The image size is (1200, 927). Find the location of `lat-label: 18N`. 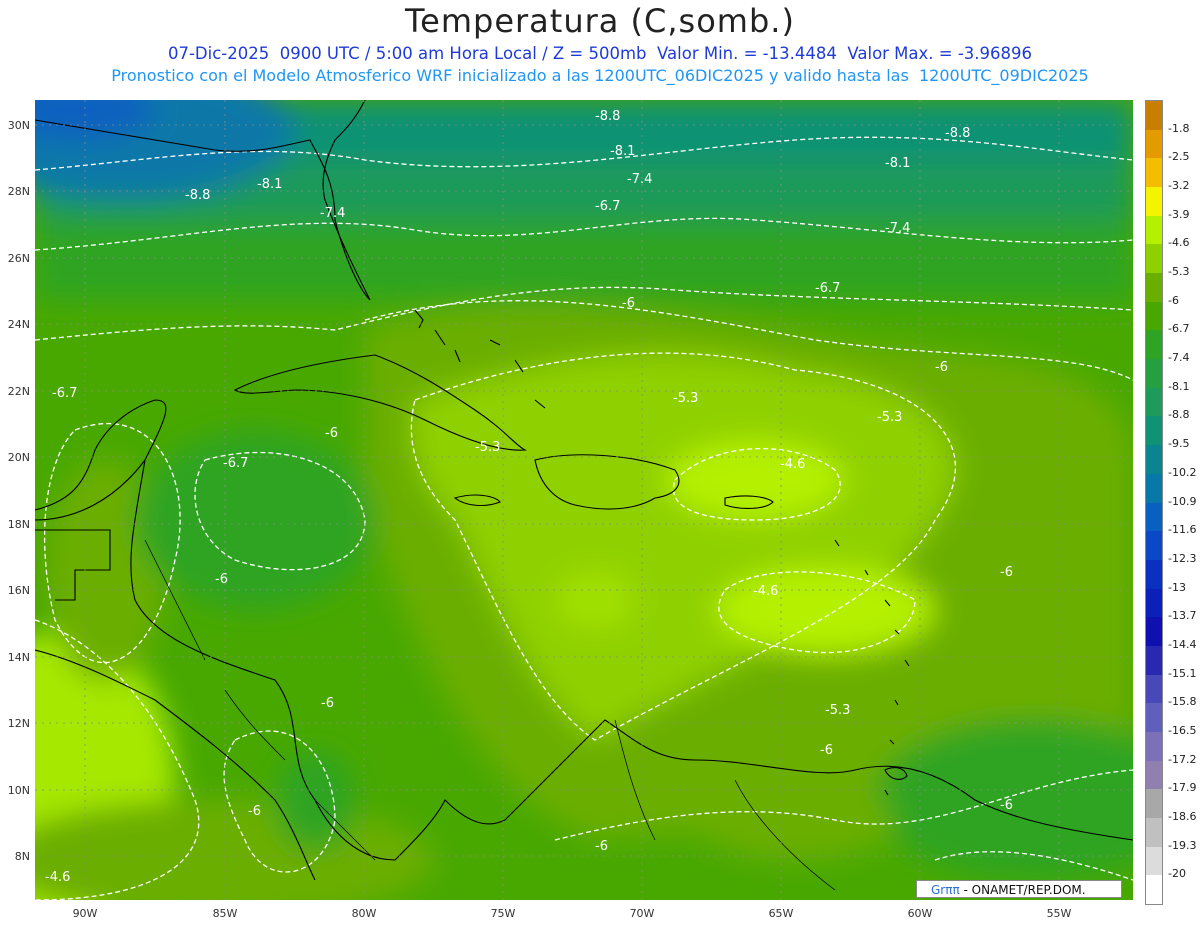

lat-label: 18N is located at coordinates (19, 524).